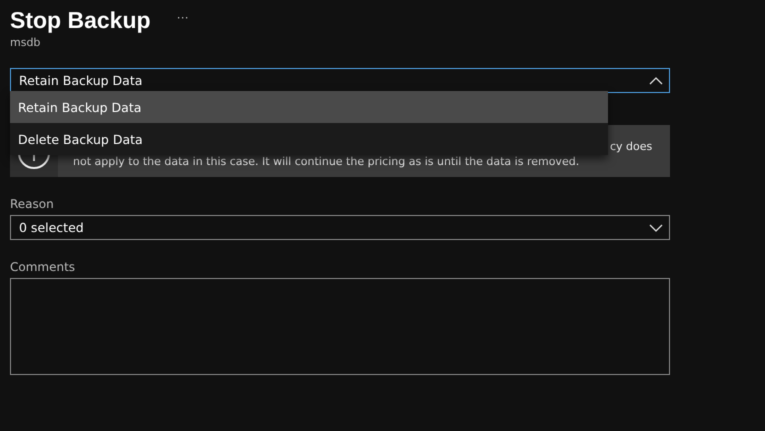 The width and height of the screenshot is (765, 431). What do you see at coordinates (340, 227) in the screenshot?
I see `reason-select: 0 selected` at bounding box center [340, 227].